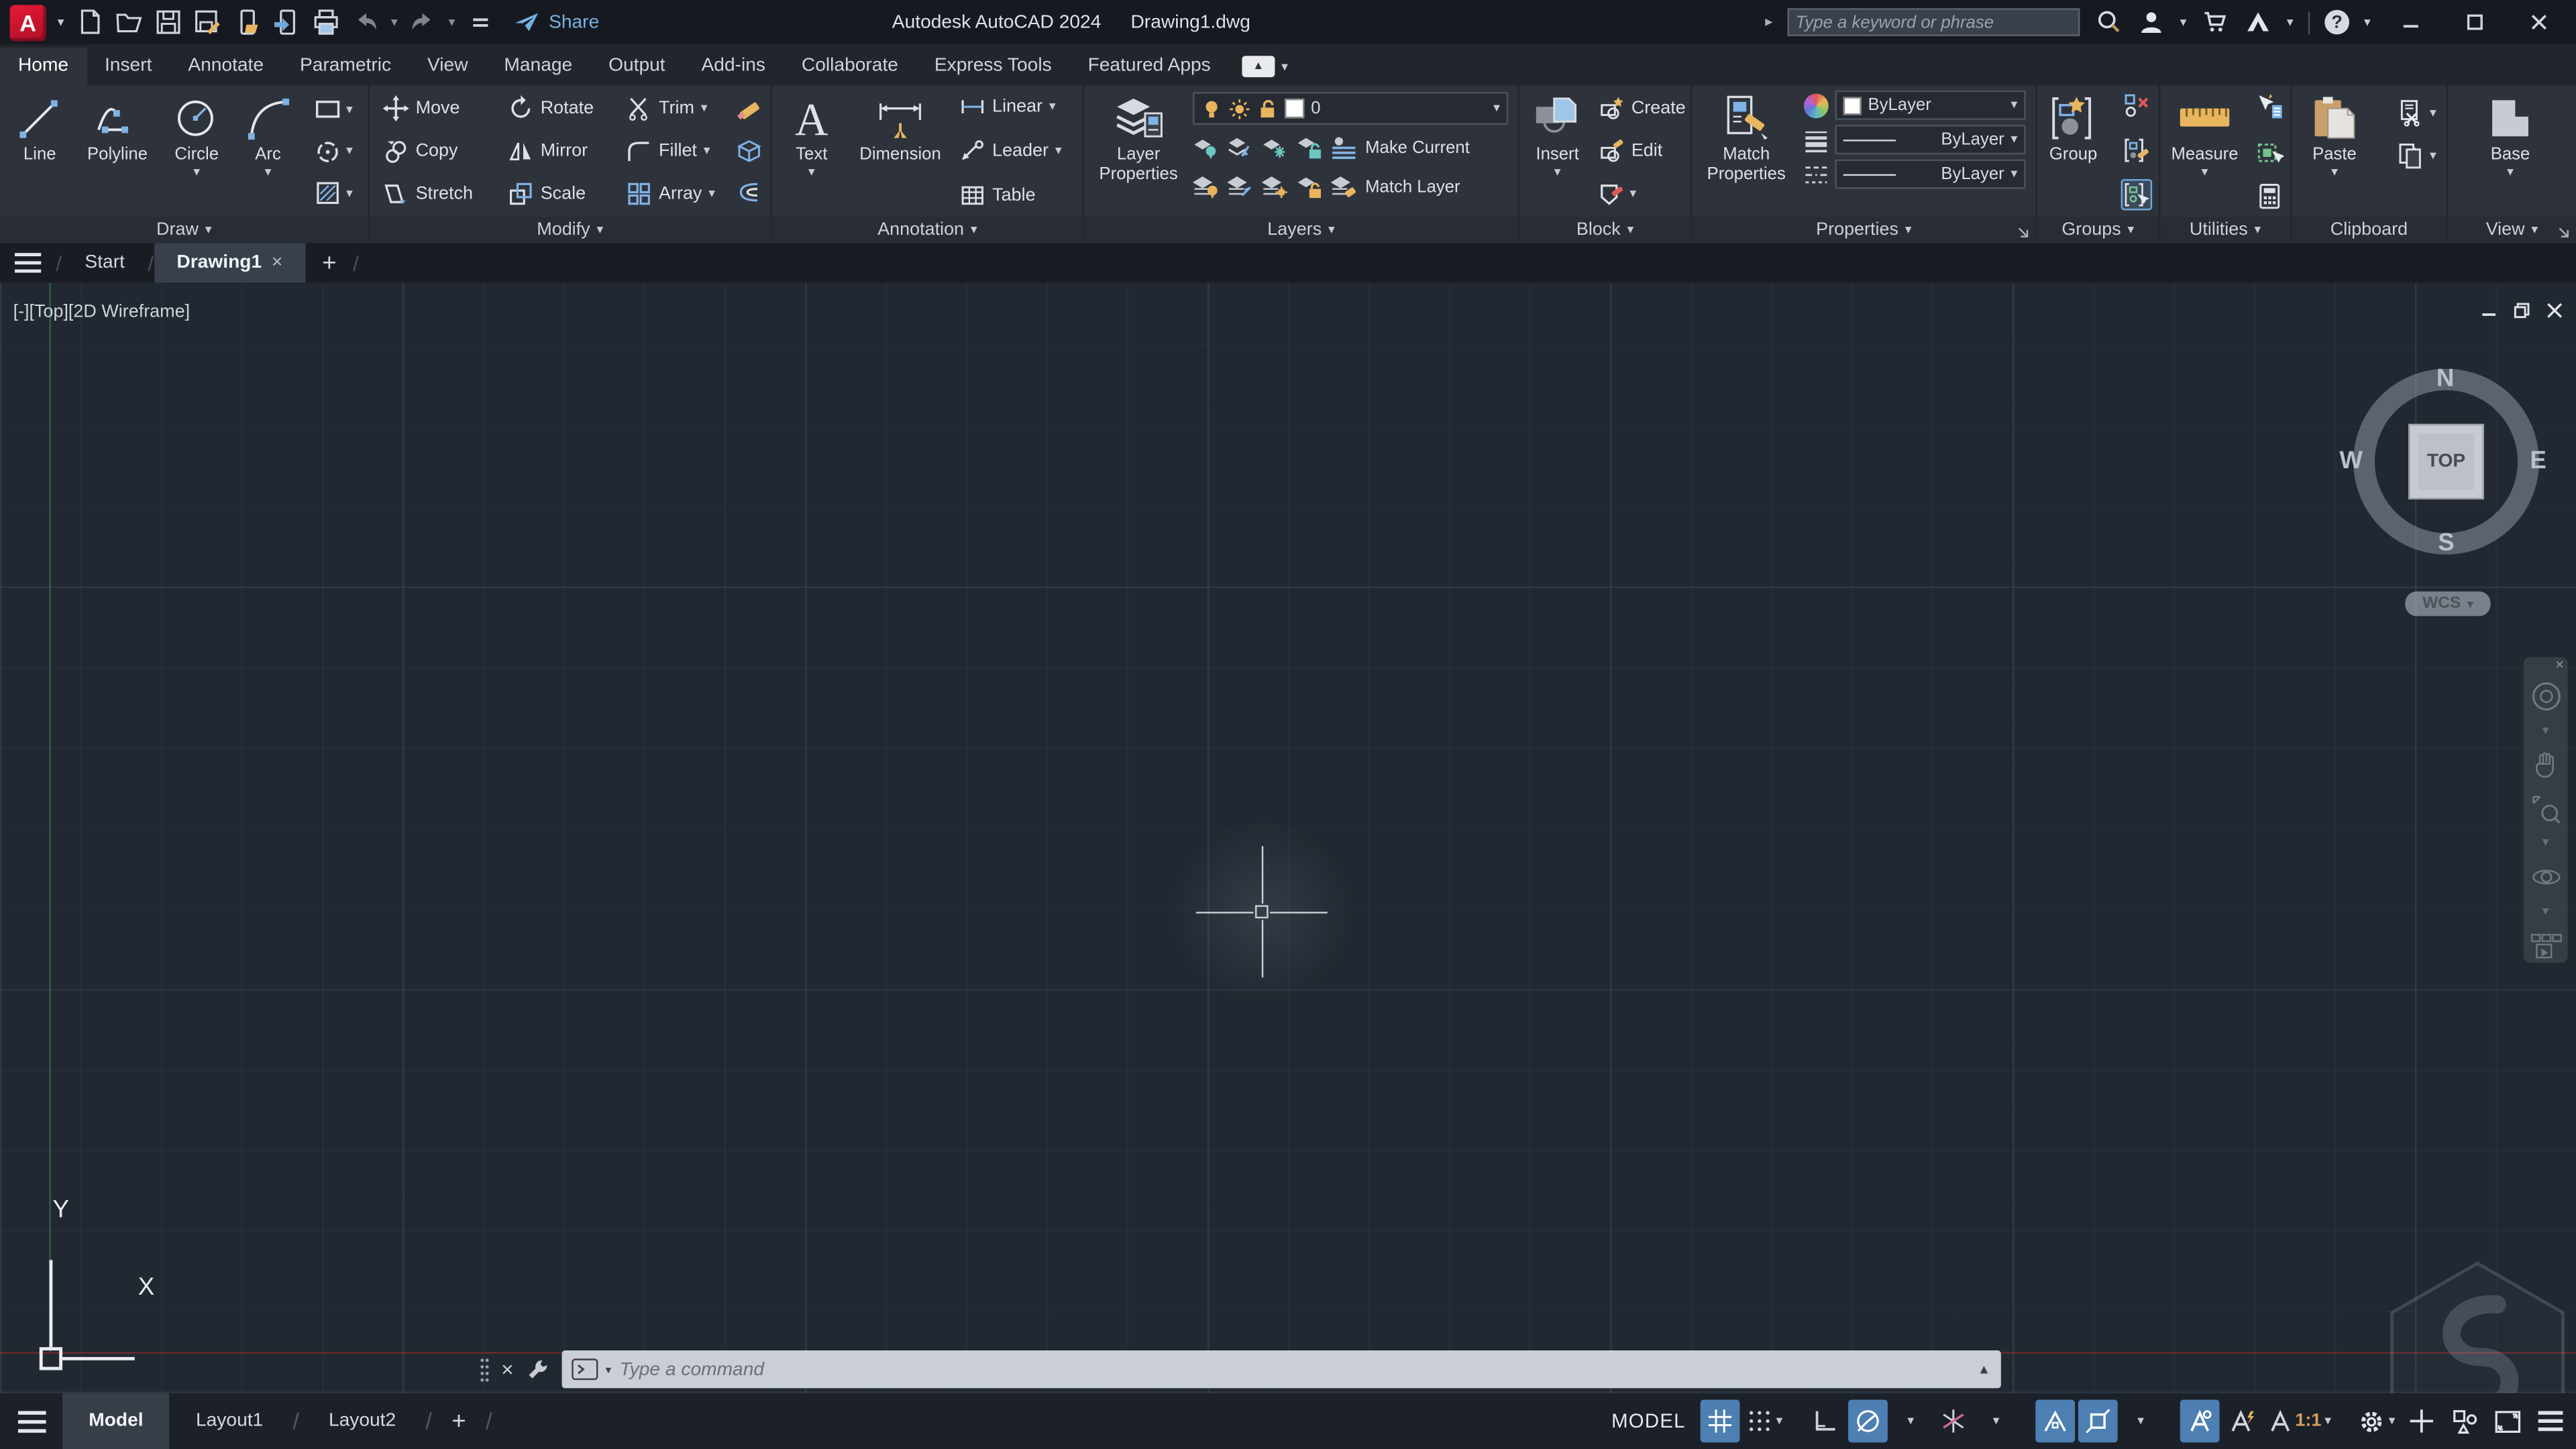 The height and width of the screenshot is (1449, 2576). Describe the element at coordinates (1275, 148) in the screenshot. I see `layer-freeze-icon` at that location.